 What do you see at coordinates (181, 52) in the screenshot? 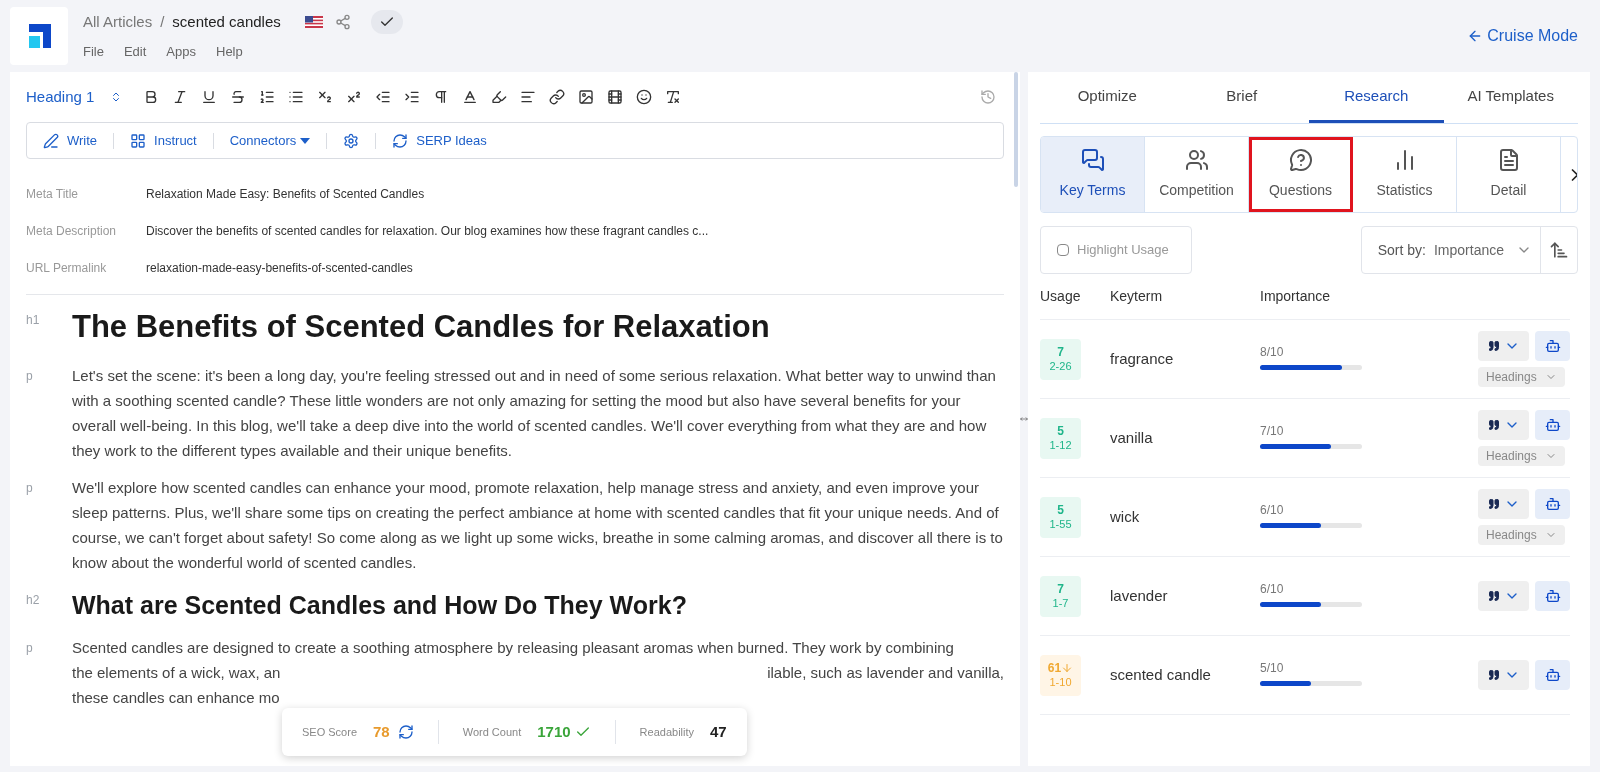
I see `menu-item: Apps` at bounding box center [181, 52].